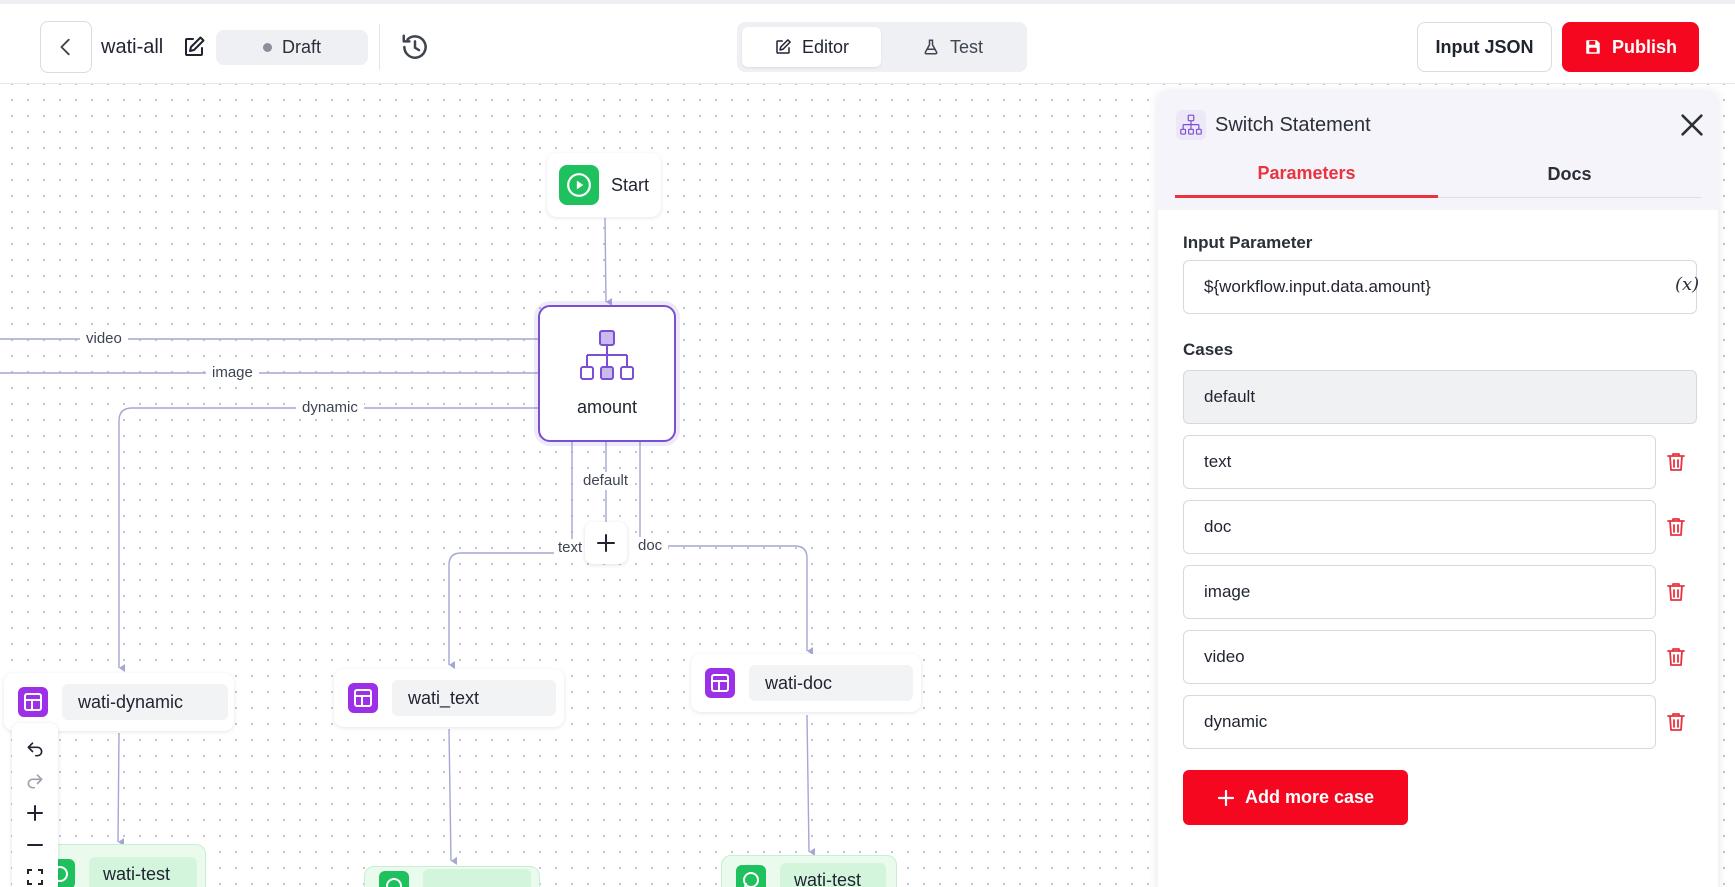 This screenshot has height=887, width=1735. I want to click on undo-icon, so click(35, 749).